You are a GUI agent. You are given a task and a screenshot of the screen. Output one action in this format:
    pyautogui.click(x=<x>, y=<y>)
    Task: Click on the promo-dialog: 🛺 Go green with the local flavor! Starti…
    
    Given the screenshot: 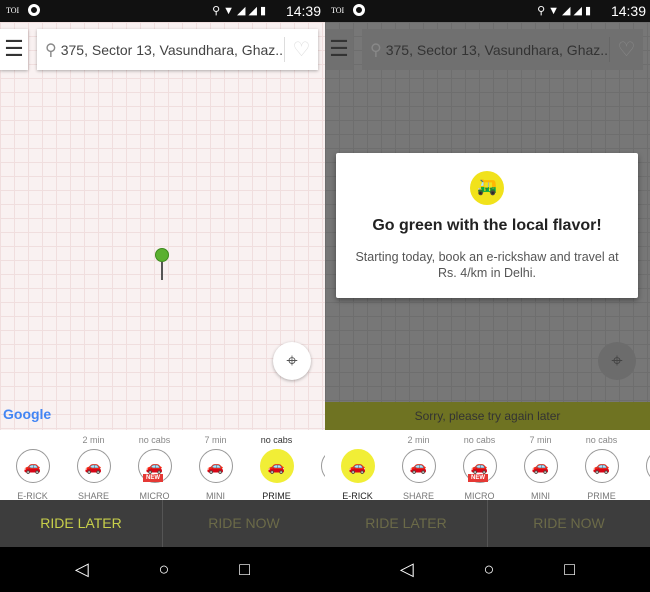 What is the action you would take?
    pyautogui.click(x=487, y=225)
    